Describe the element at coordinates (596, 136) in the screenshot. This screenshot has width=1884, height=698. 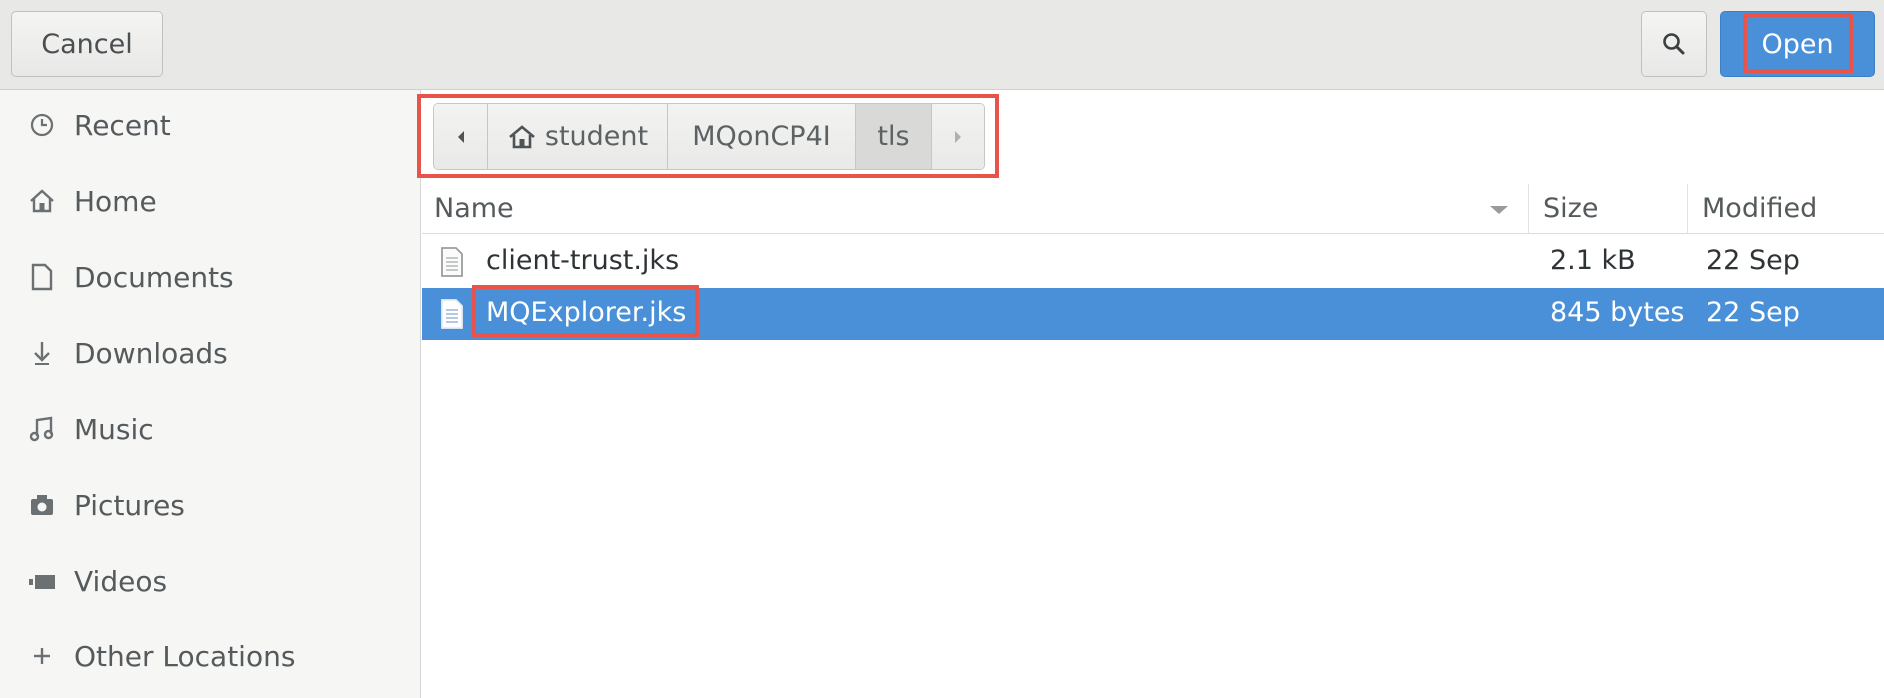
I see `path-segment-label: student` at that location.